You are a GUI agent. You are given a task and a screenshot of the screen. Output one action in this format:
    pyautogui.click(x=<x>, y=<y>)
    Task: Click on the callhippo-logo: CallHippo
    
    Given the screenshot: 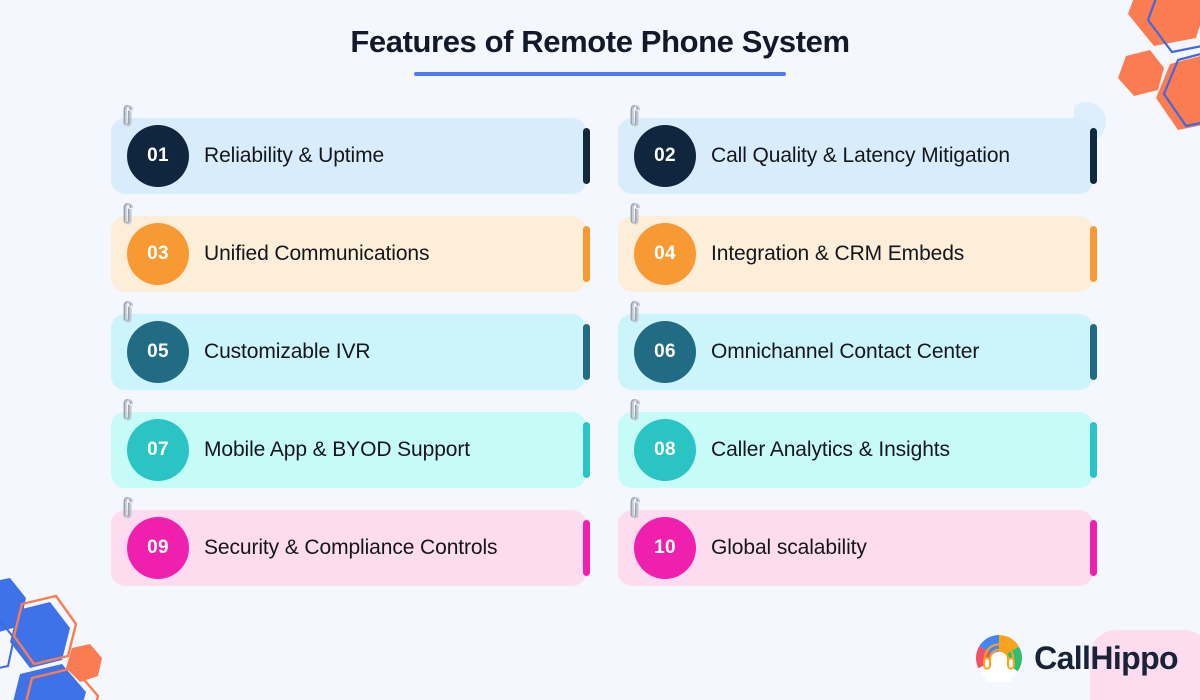 What is the action you would take?
    pyautogui.click(x=1077, y=660)
    